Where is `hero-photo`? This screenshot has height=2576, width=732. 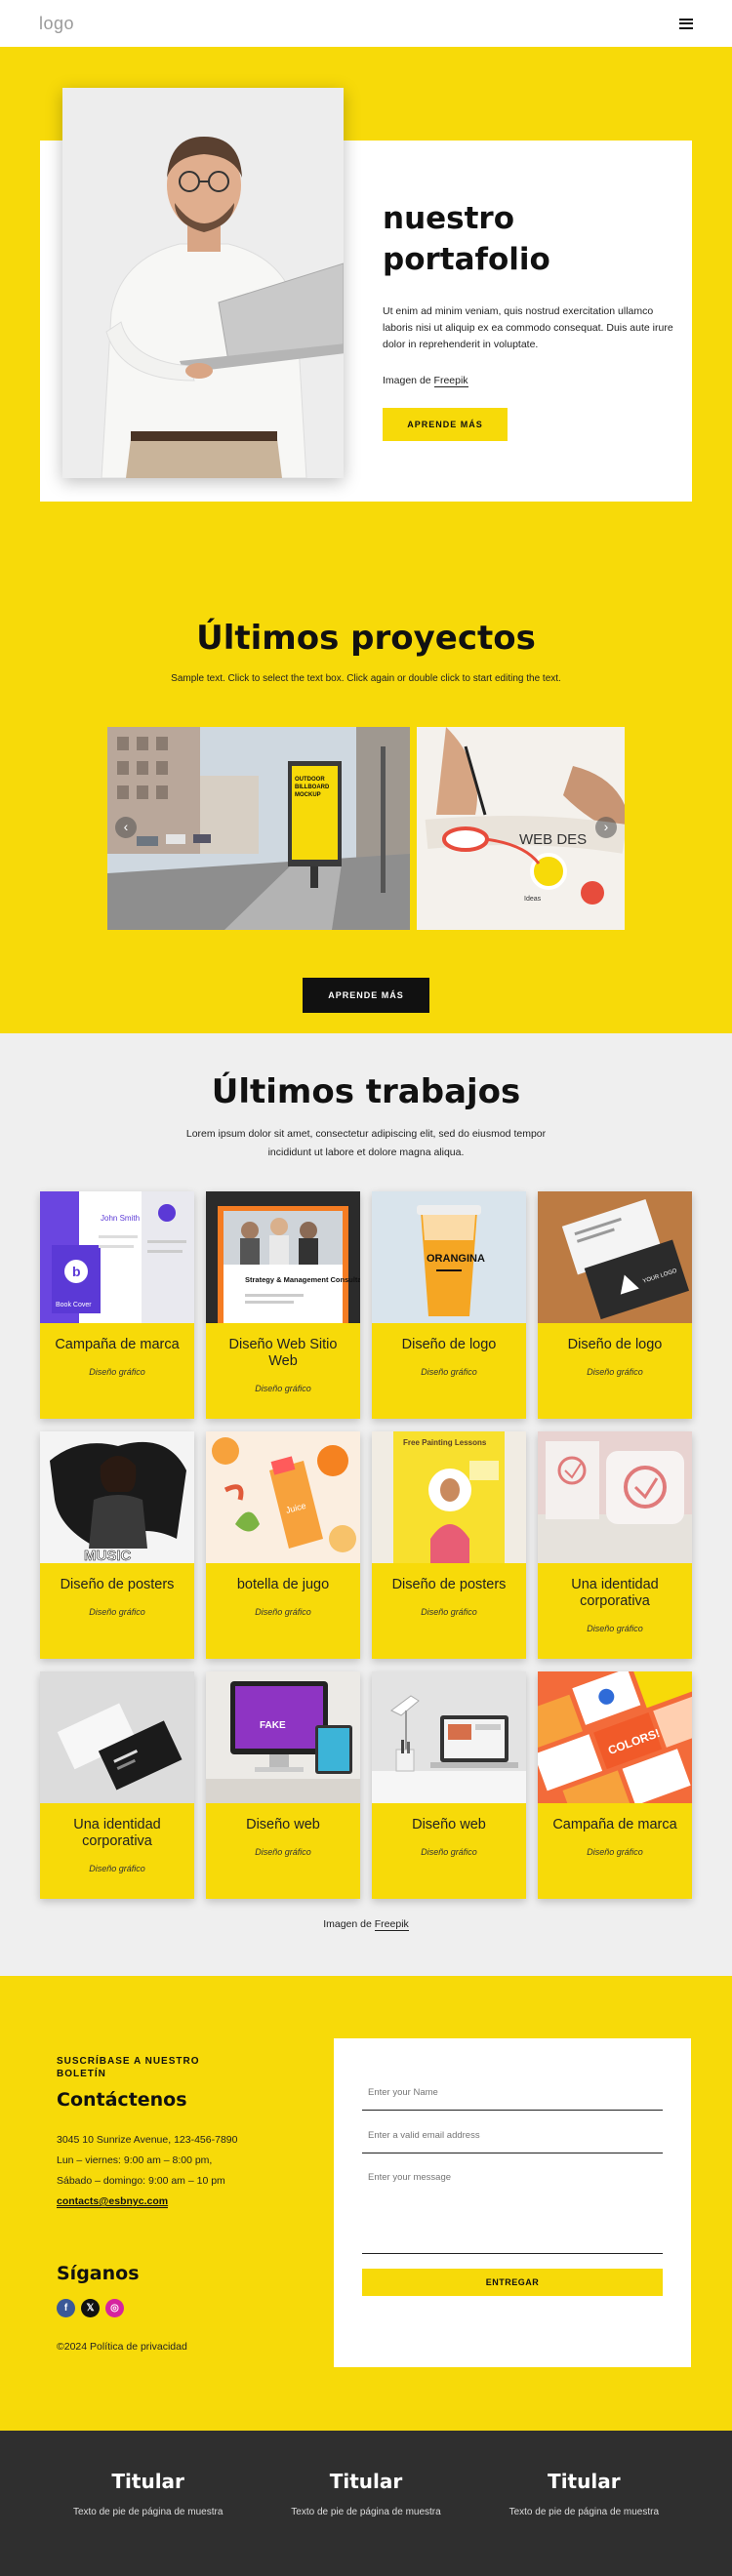
hero-photo is located at coordinates (203, 283).